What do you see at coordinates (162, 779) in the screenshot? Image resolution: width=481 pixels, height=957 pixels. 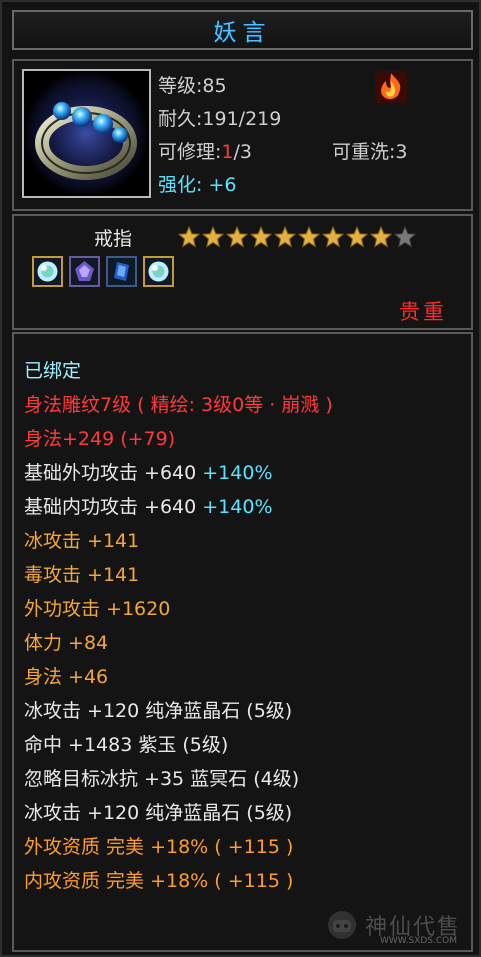 I see `attribute-text: 忽略目标冰抗 +35 蓝冥石 (4级)` at bounding box center [162, 779].